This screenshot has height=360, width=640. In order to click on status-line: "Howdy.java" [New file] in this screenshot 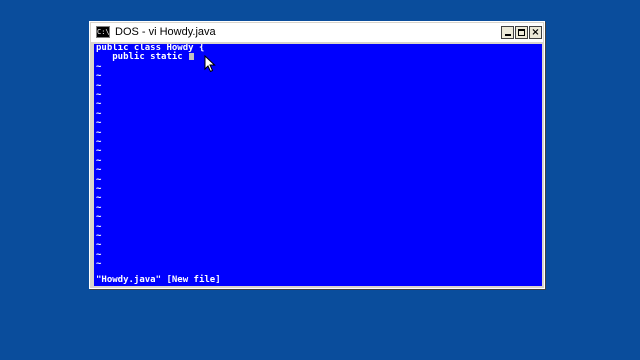, I will do `click(158, 280)`.